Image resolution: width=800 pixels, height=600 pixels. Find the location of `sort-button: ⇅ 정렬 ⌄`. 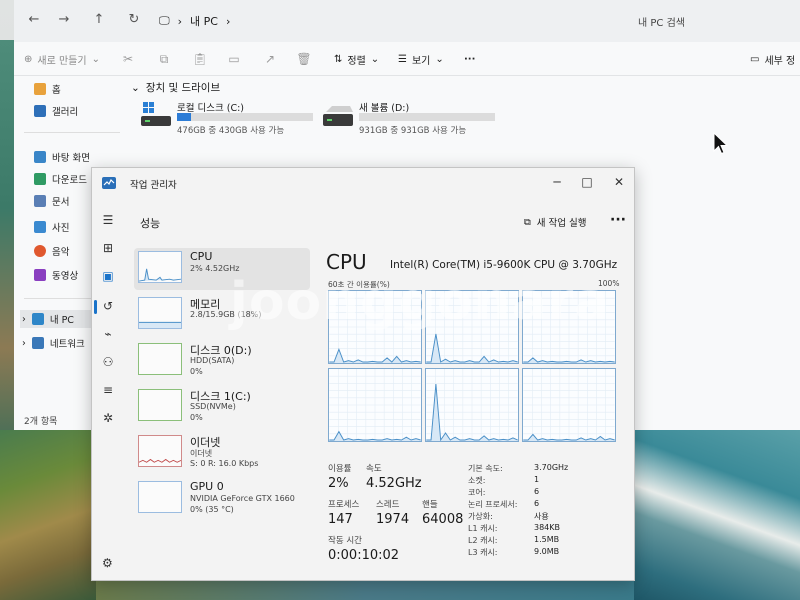

sort-button: ⇅ 정렬 ⌄ is located at coordinates (356, 59).